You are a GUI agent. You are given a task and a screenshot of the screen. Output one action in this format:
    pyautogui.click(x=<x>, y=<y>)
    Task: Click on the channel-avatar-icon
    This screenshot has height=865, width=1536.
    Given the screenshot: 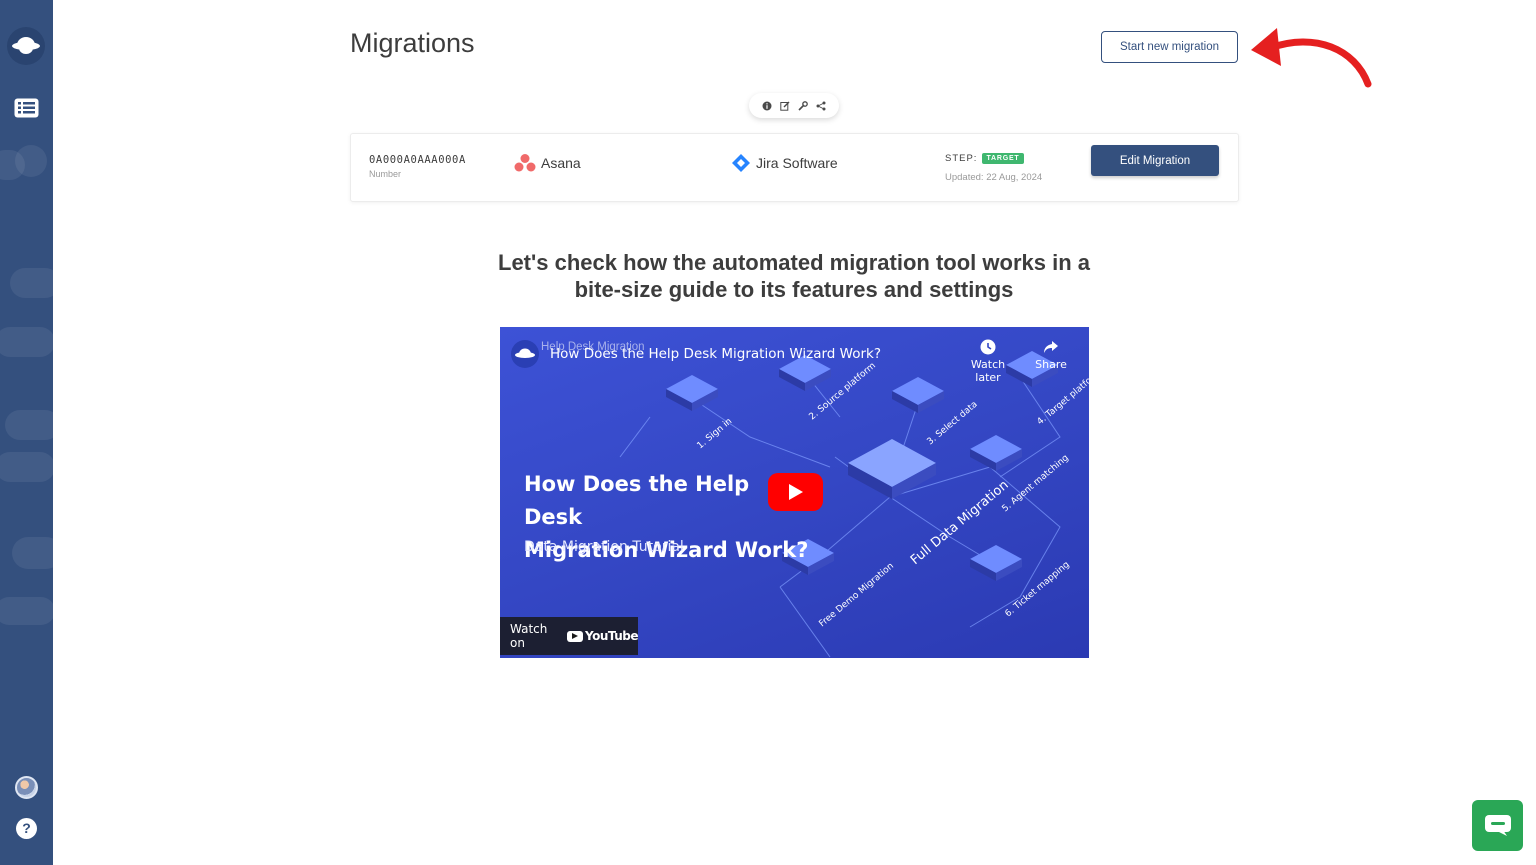 What is the action you would take?
    pyautogui.click(x=525, y=354)
    